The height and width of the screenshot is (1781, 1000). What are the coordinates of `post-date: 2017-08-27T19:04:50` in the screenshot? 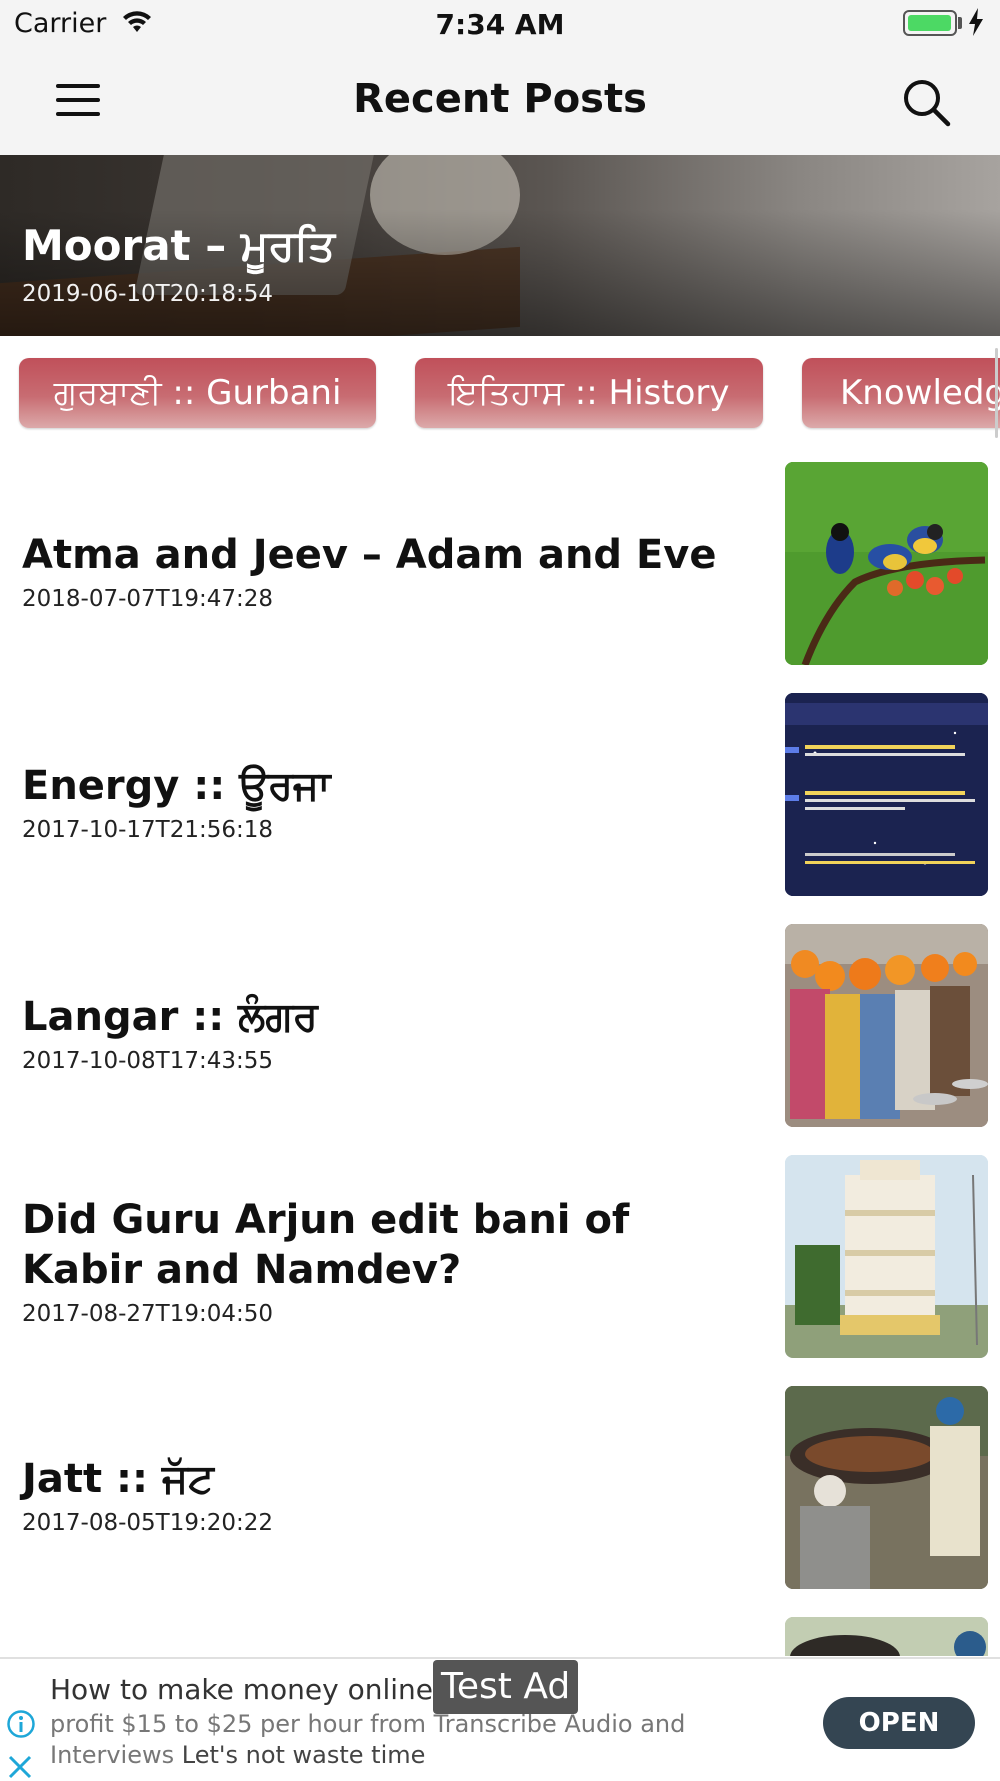 It's located at (148, 1314).